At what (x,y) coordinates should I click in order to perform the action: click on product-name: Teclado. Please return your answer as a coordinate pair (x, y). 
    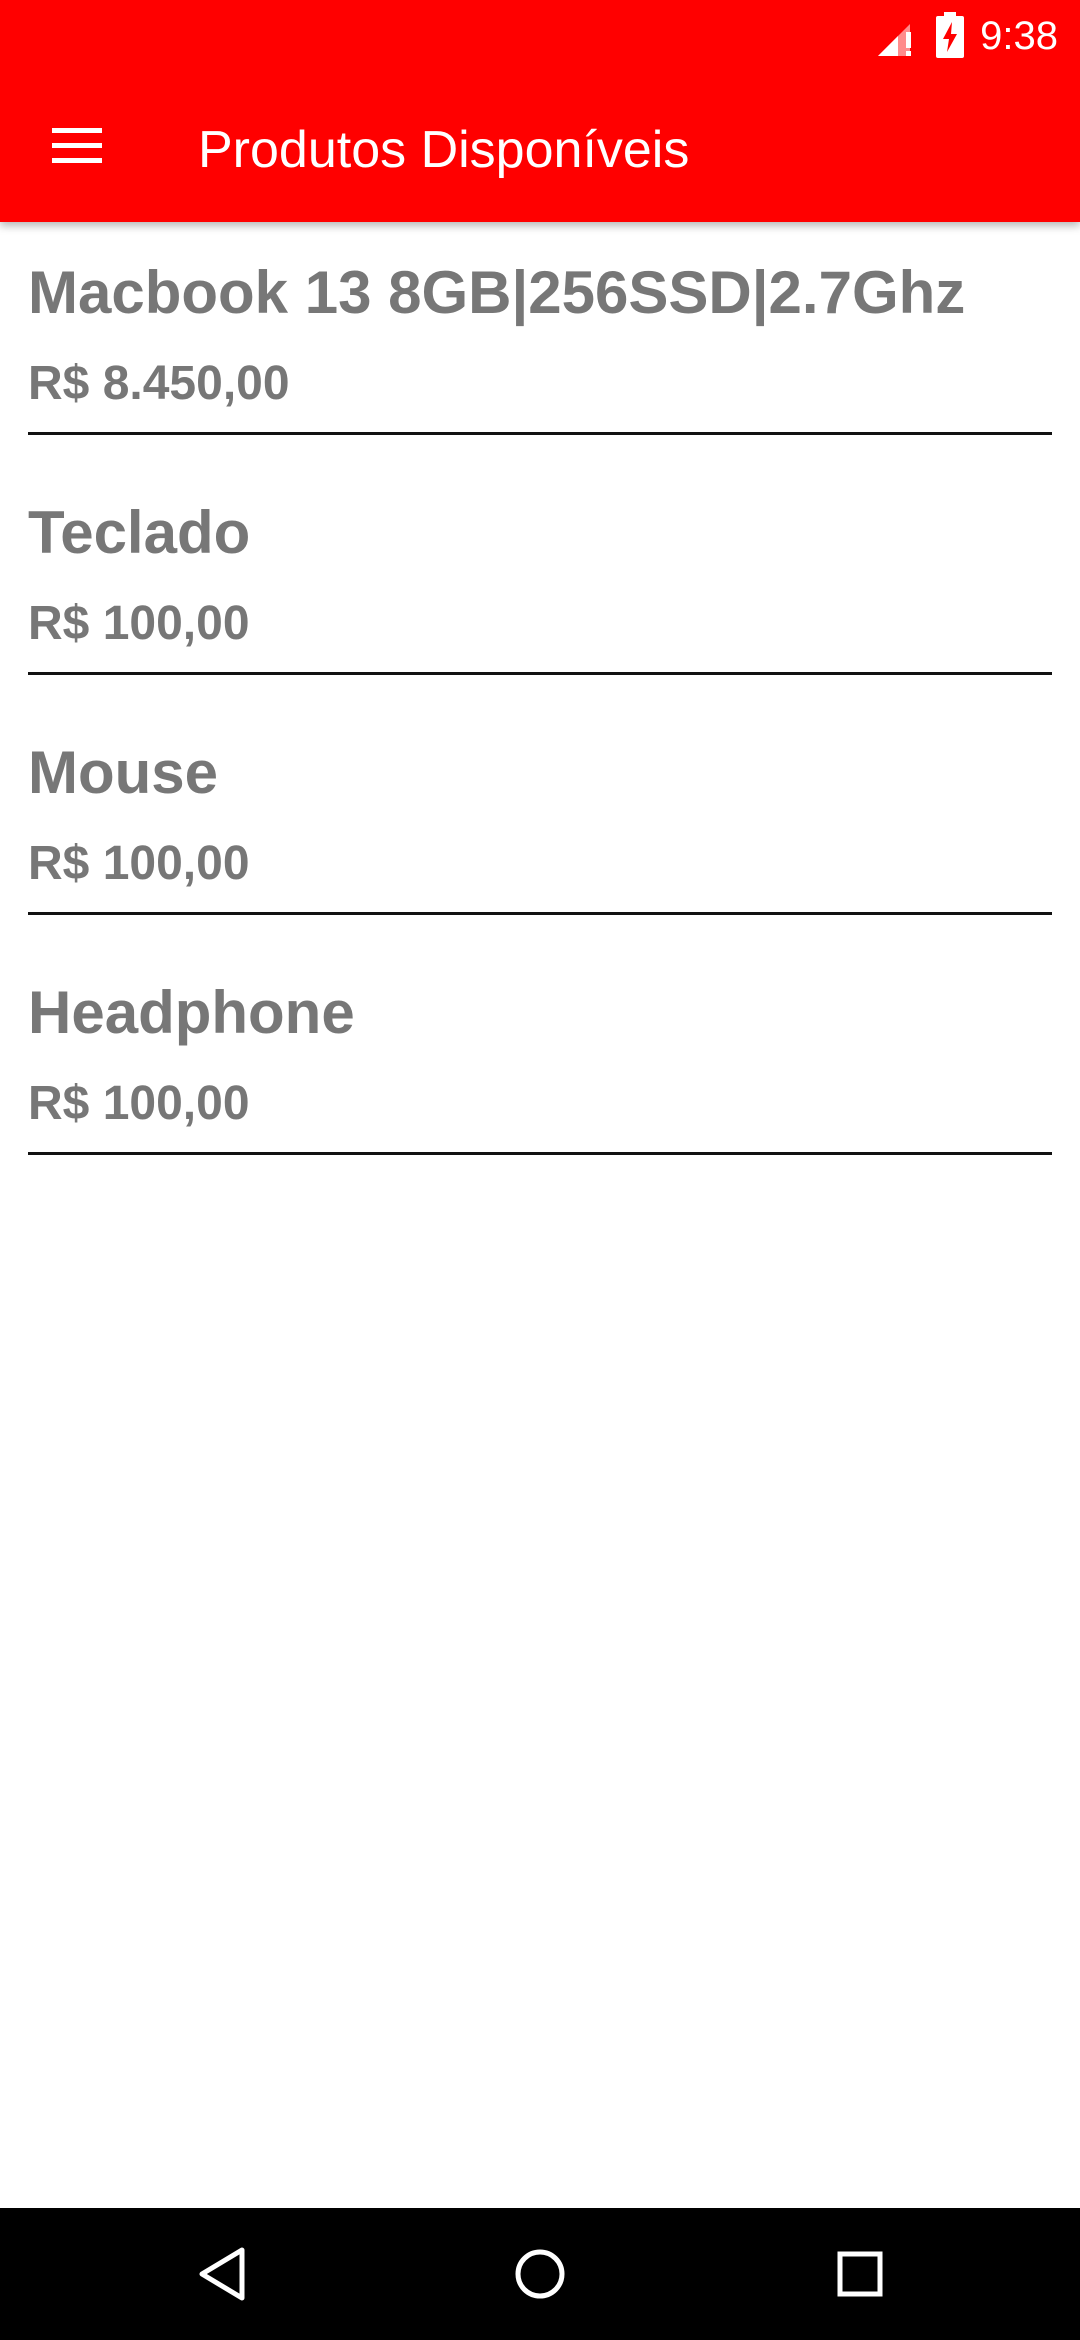
    Looking at the image, I should click on (139, 532).